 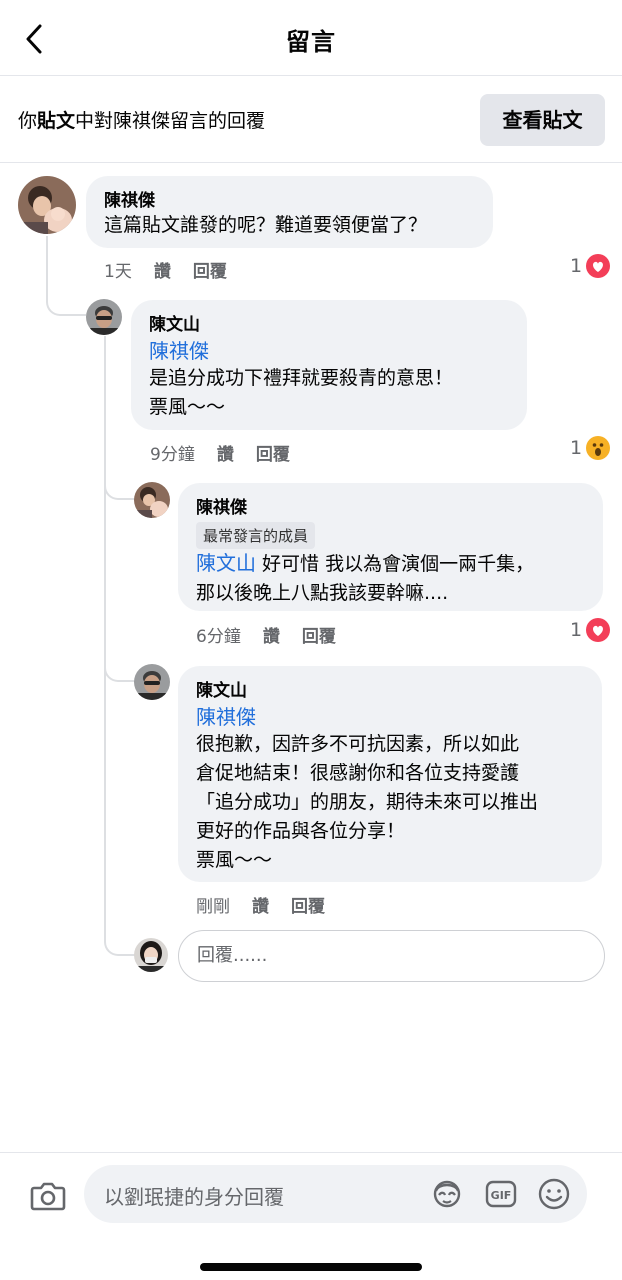 What do you see at coordinates (554, 1194) in the screenshot?
I see `emoji-icon` at bounding box center [554, 1194].